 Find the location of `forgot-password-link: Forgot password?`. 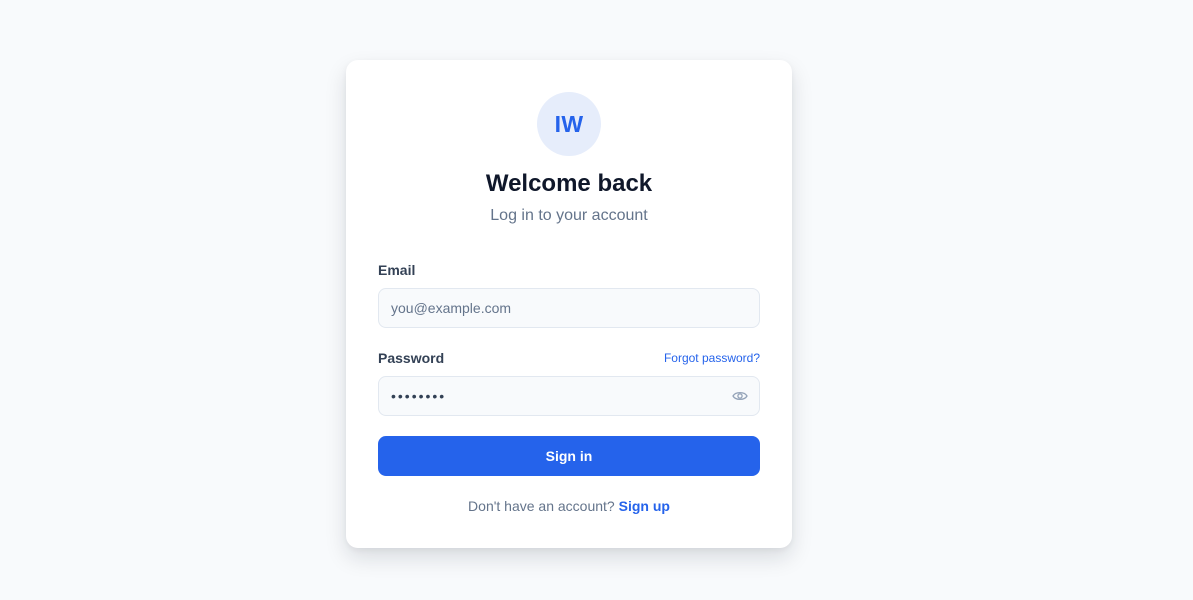

forgot-password-link: Forgot password? is located at coordinates (712, 358).